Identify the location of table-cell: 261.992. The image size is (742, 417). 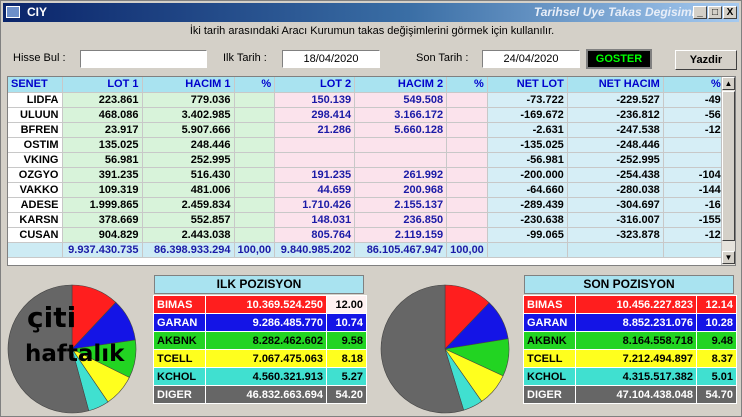
(401, 175).